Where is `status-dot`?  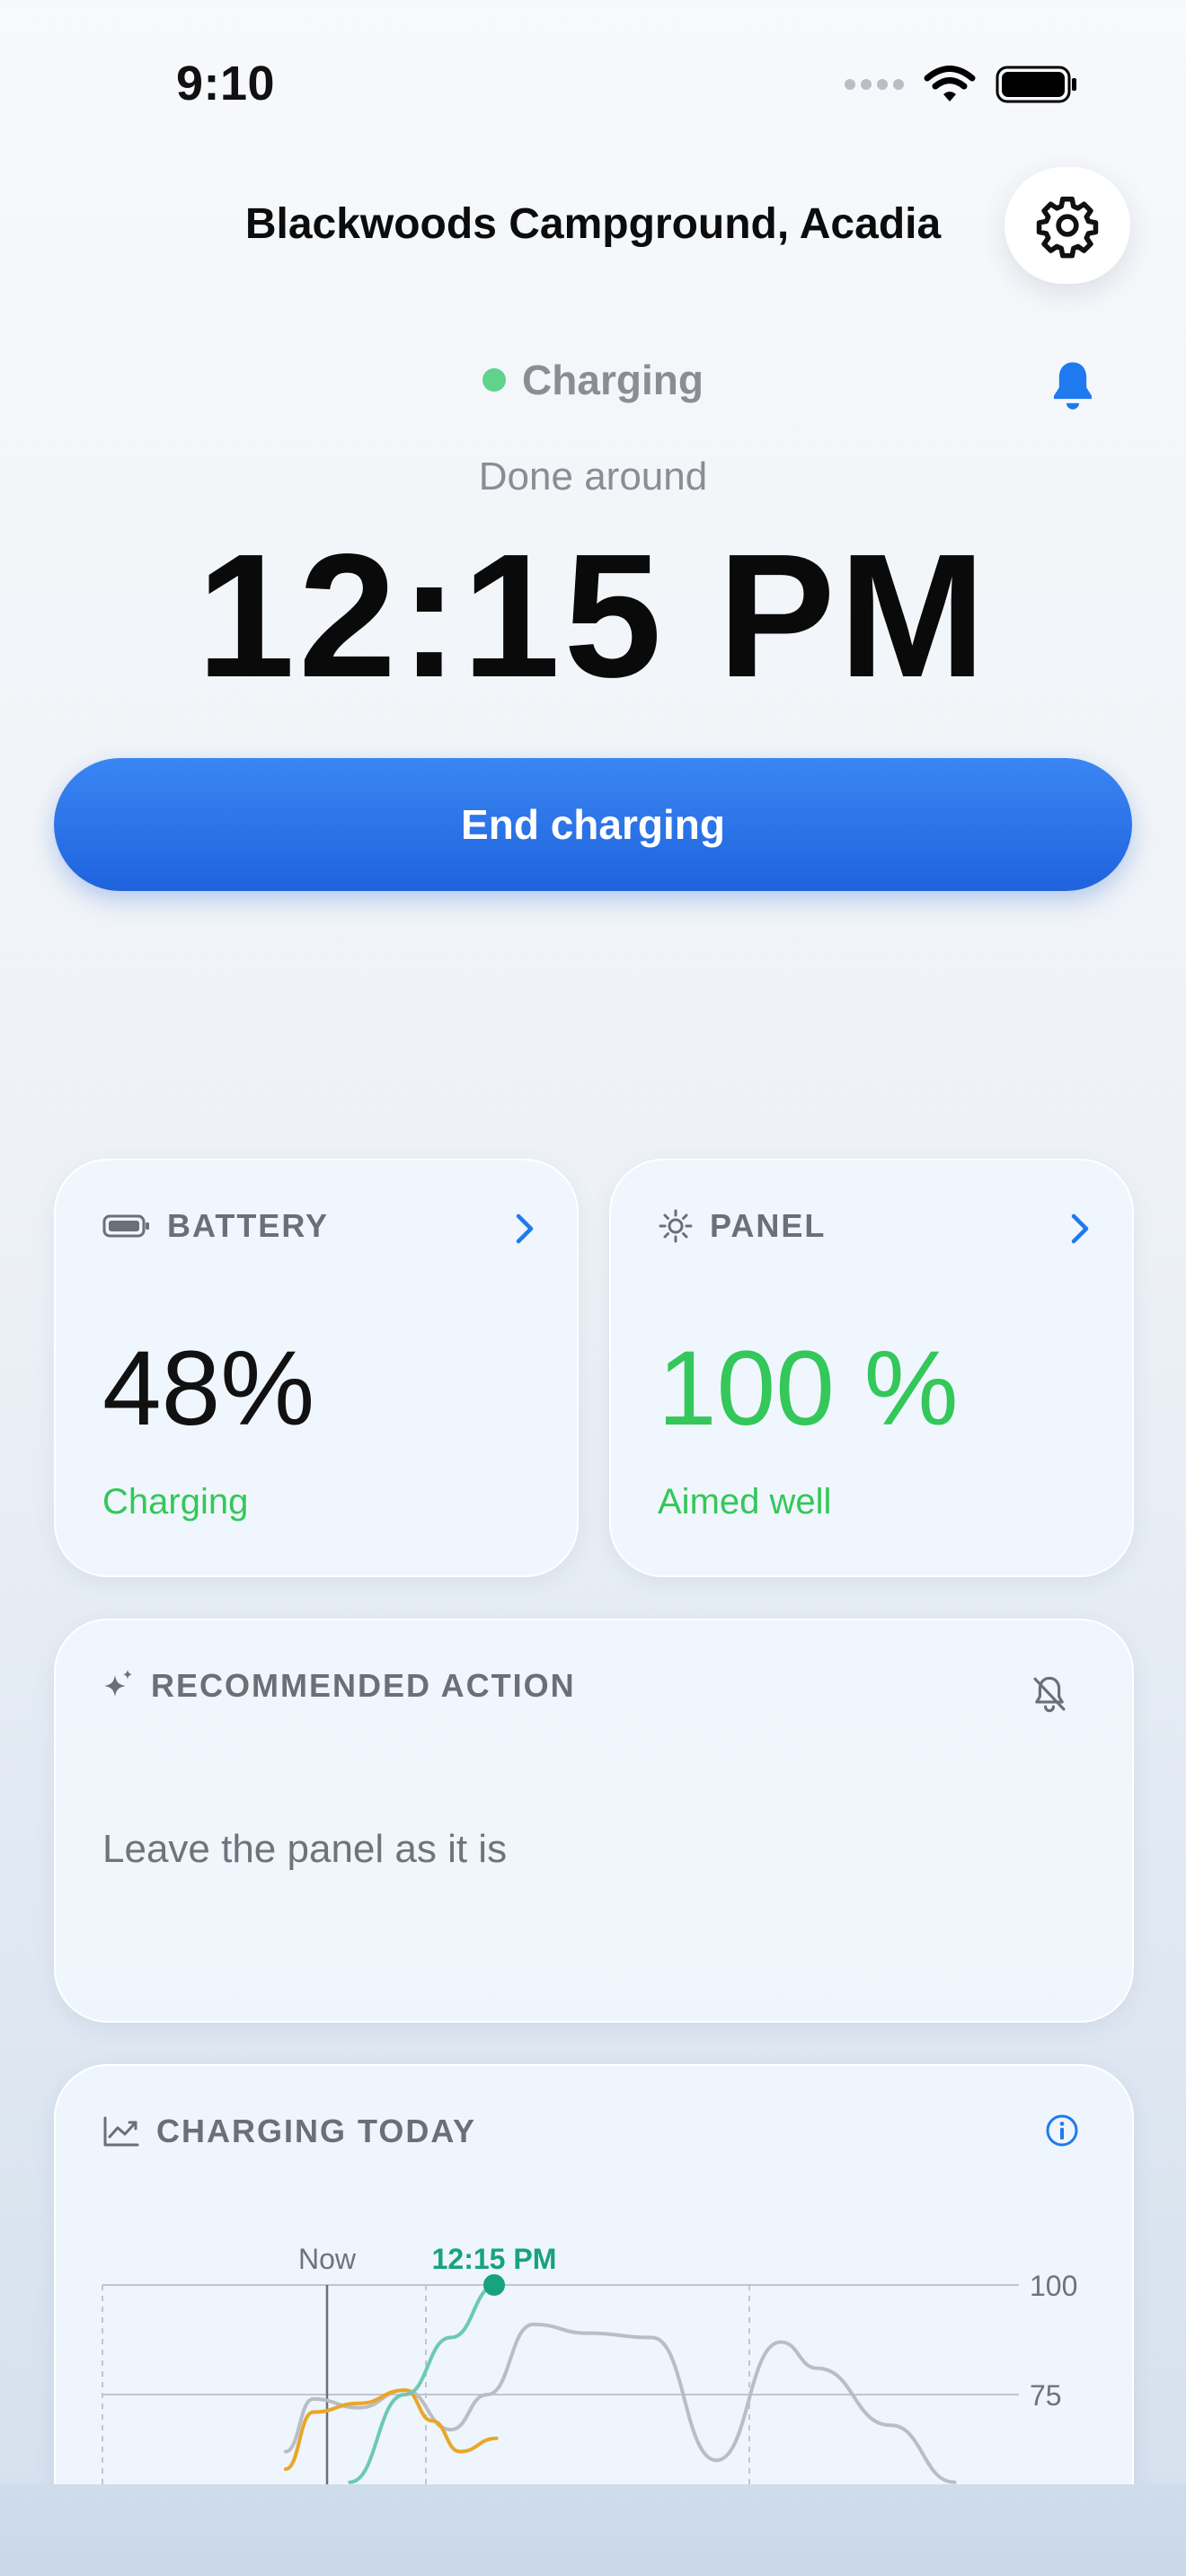 status-dot is located at coordinates (494, 380).